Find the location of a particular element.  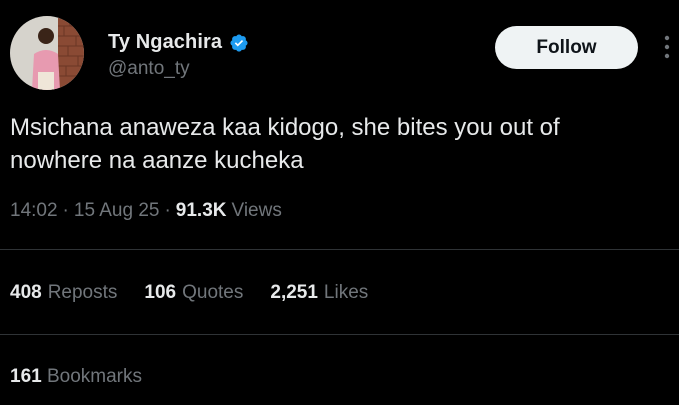

bookmarks-stat: 161 Bookmarks is located at coordinates (76, 377).